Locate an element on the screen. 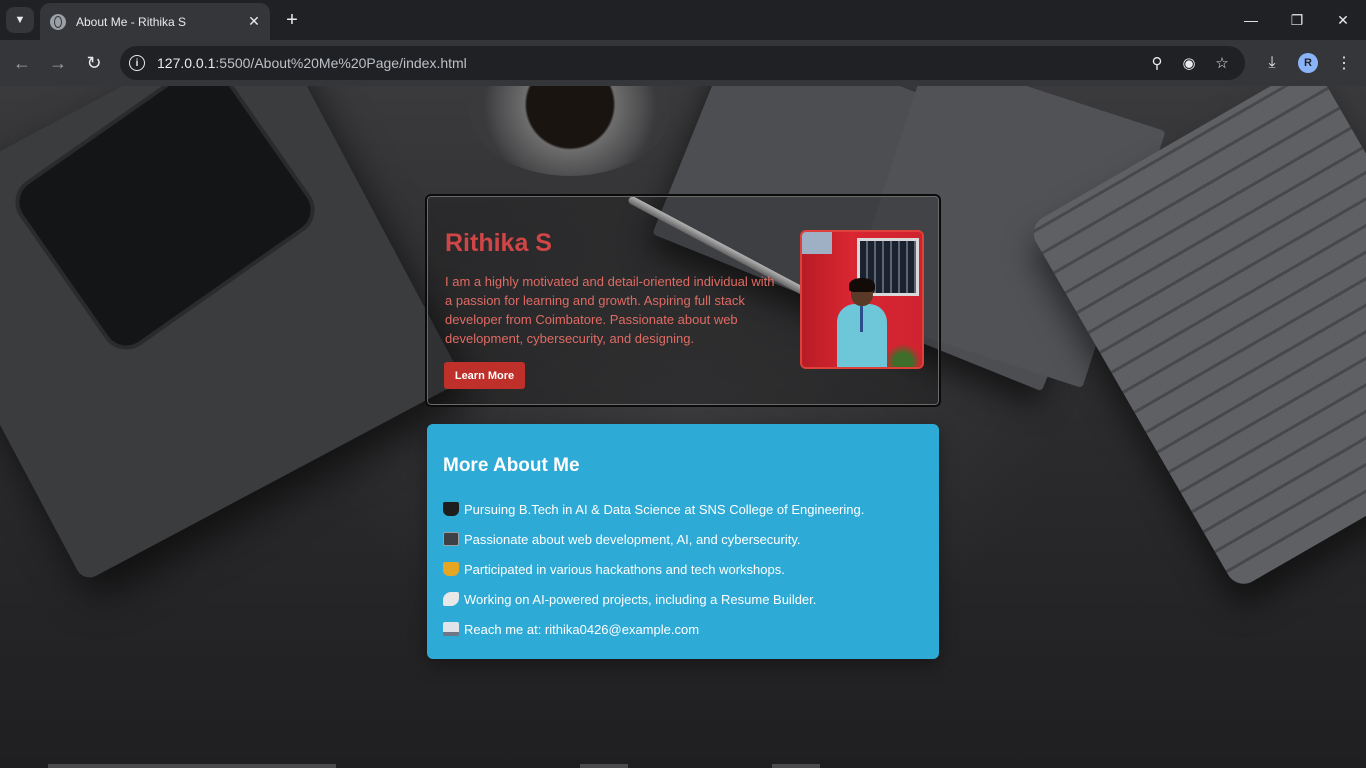  trophy-icon is located at coordinates (451, 569).